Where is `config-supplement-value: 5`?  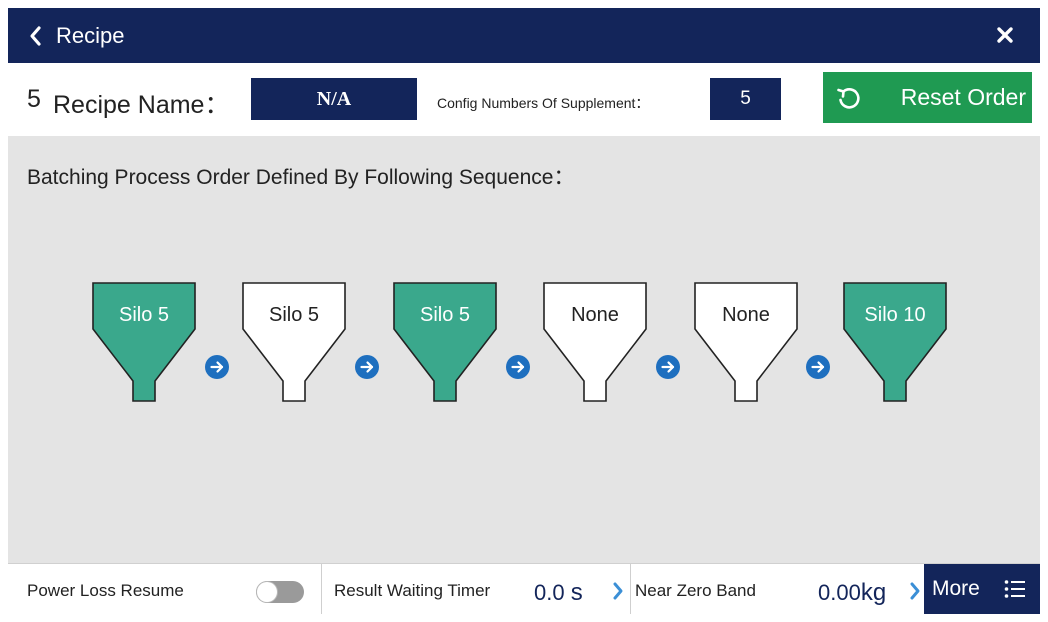
config-supplement-value: 5 is located at coordinates (745, 98).